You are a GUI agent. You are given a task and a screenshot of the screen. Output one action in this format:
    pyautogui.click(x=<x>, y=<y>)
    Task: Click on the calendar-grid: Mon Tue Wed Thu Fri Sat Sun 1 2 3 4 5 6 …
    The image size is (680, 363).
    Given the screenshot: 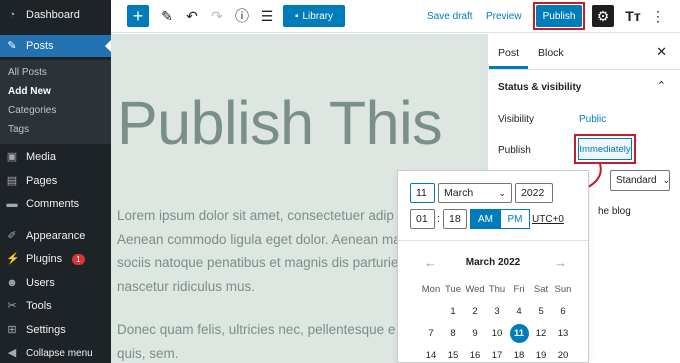 What is the action you would take?
    pyautogui.click(x=497, y=320)
    